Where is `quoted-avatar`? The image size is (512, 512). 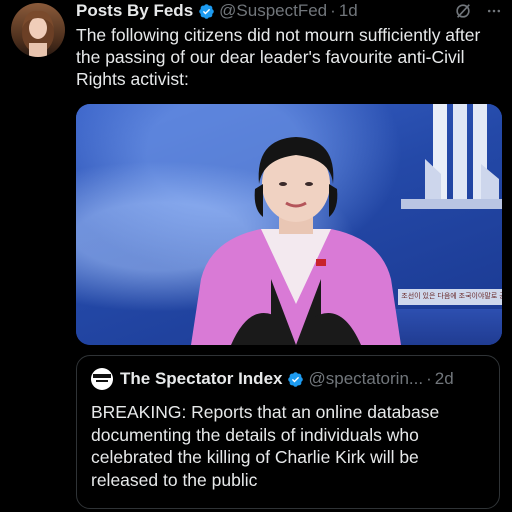
quoted-avatar is located at coordinates (102, 379).